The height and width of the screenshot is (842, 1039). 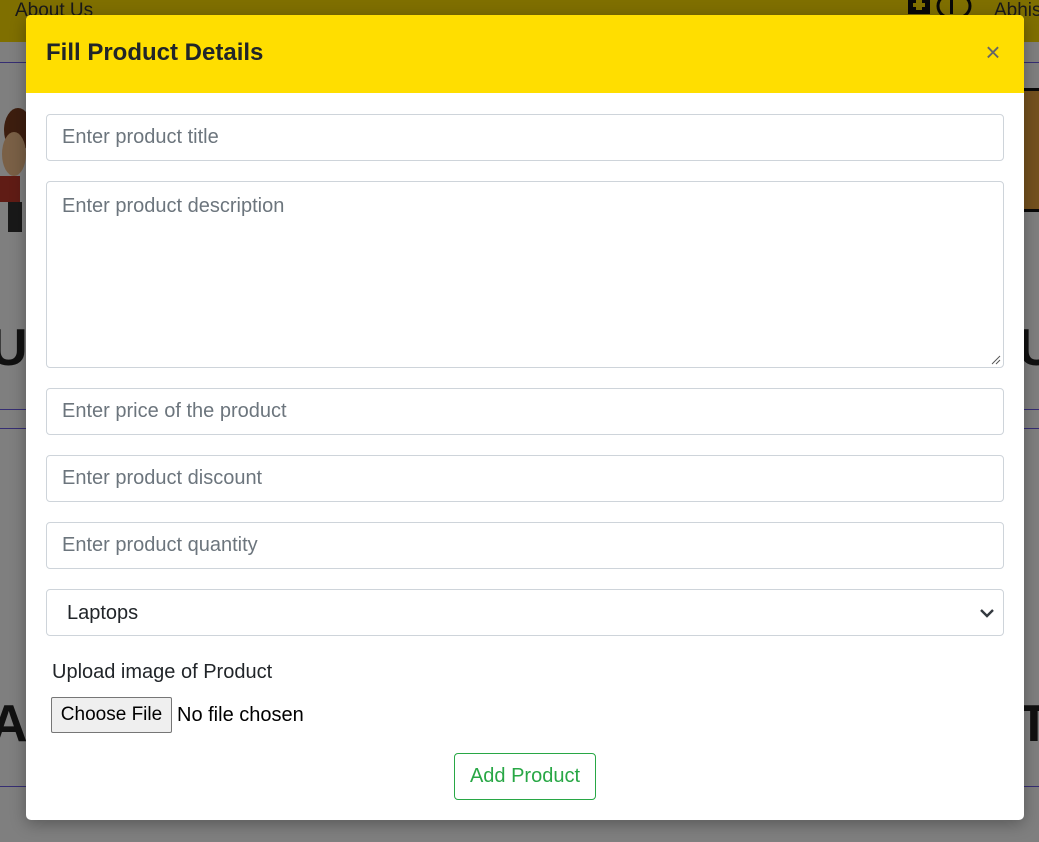 What do you see at coordinates (993, 52) in the screenshot?
I see `close-icon: ×` at bounding box center [993, 52].